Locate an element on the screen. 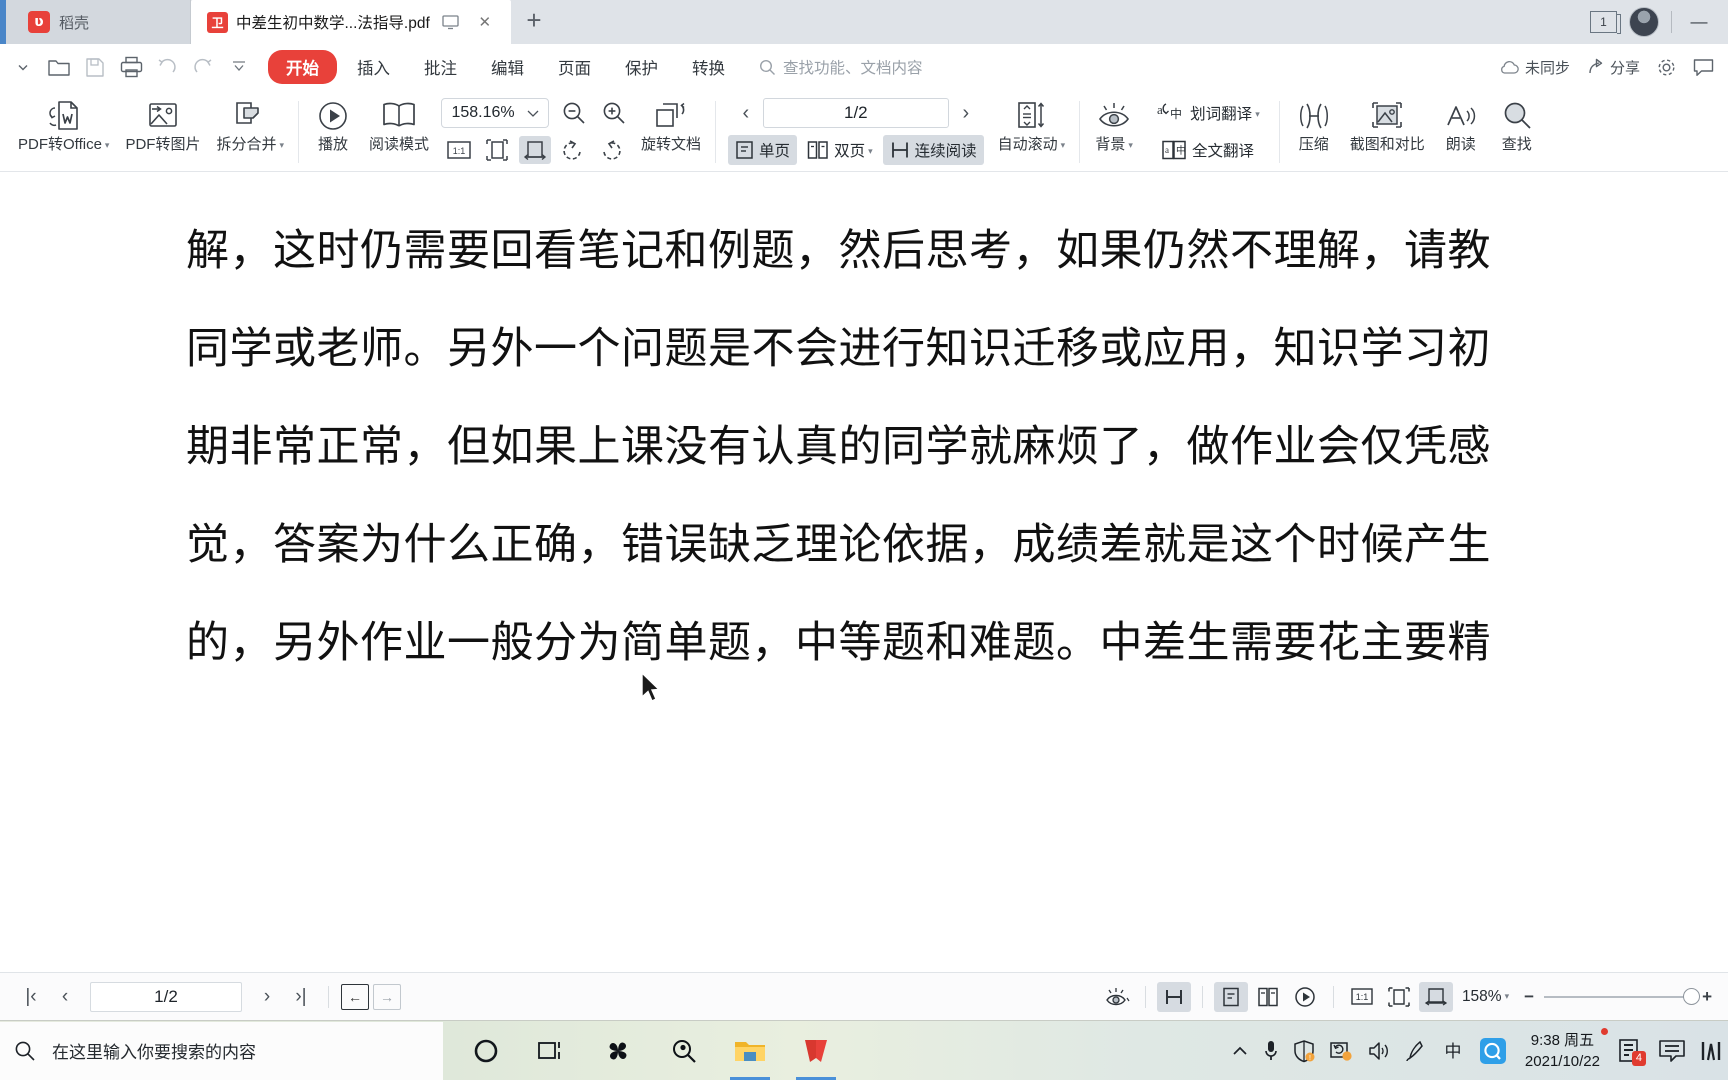  document-tab: 卫 中差生初中数学...法指导.pdf ✕ is located at coordinates (351, 22).